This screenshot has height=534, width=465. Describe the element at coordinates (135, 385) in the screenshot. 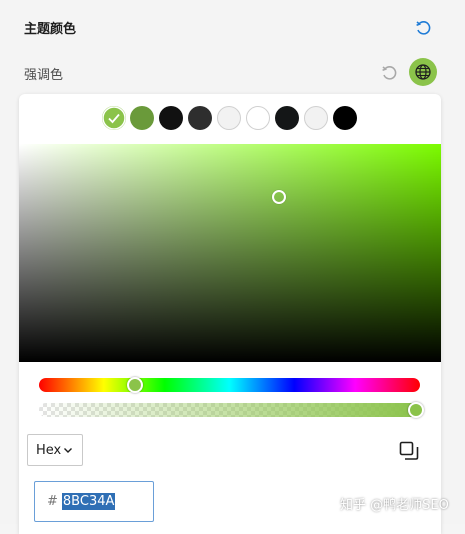

I see `hue-slider-handle` at that location.